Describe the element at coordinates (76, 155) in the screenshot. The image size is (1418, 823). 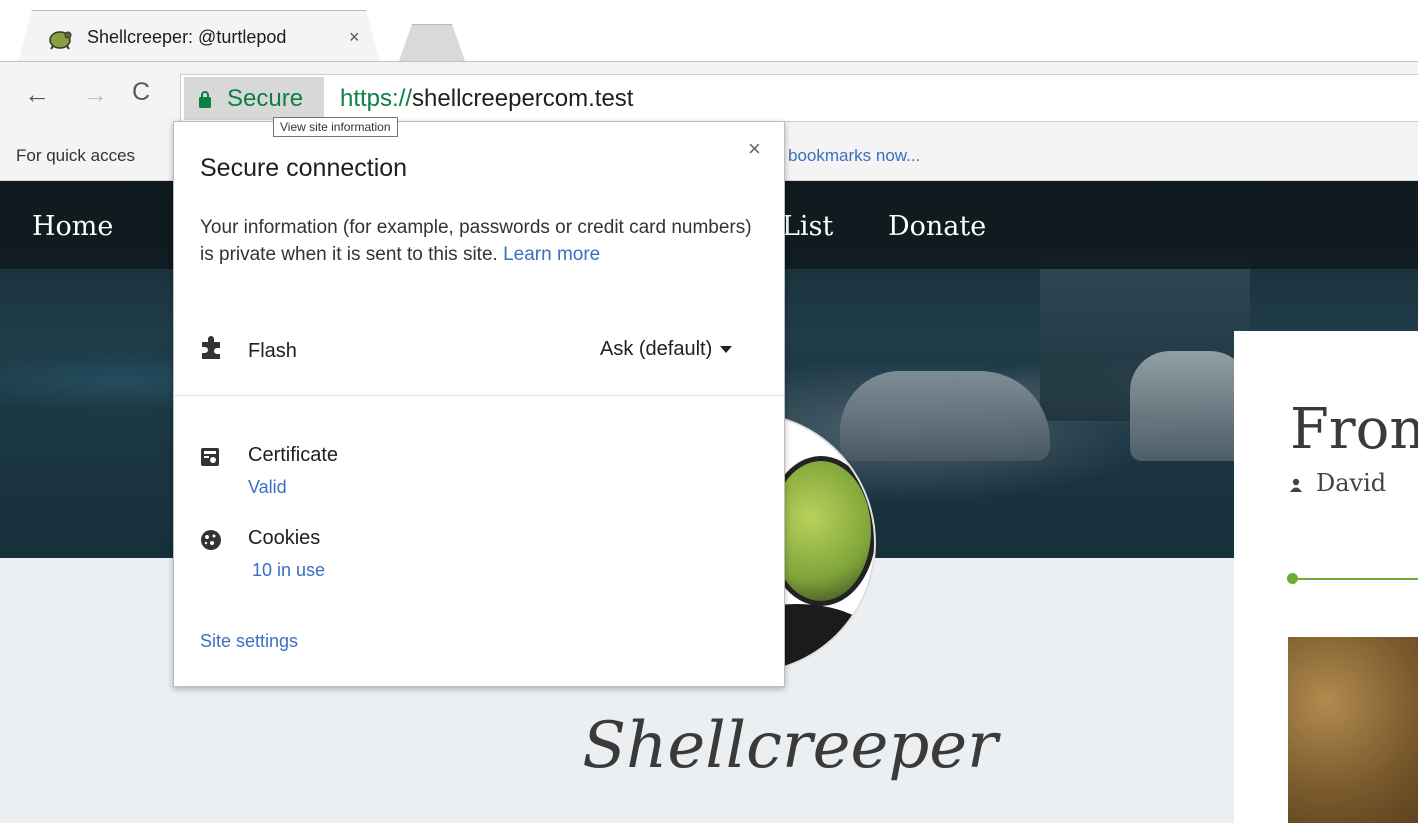
I see `bookmarks-prompt: For quick acces` at that location.